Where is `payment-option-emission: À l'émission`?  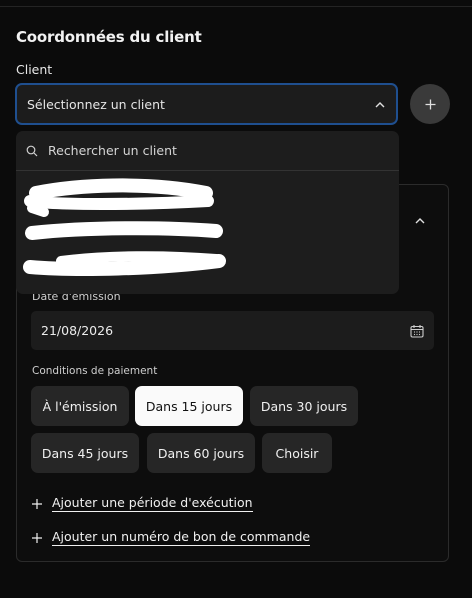 payment-option-emission: À l'émission is located at coordinates (80, 406).